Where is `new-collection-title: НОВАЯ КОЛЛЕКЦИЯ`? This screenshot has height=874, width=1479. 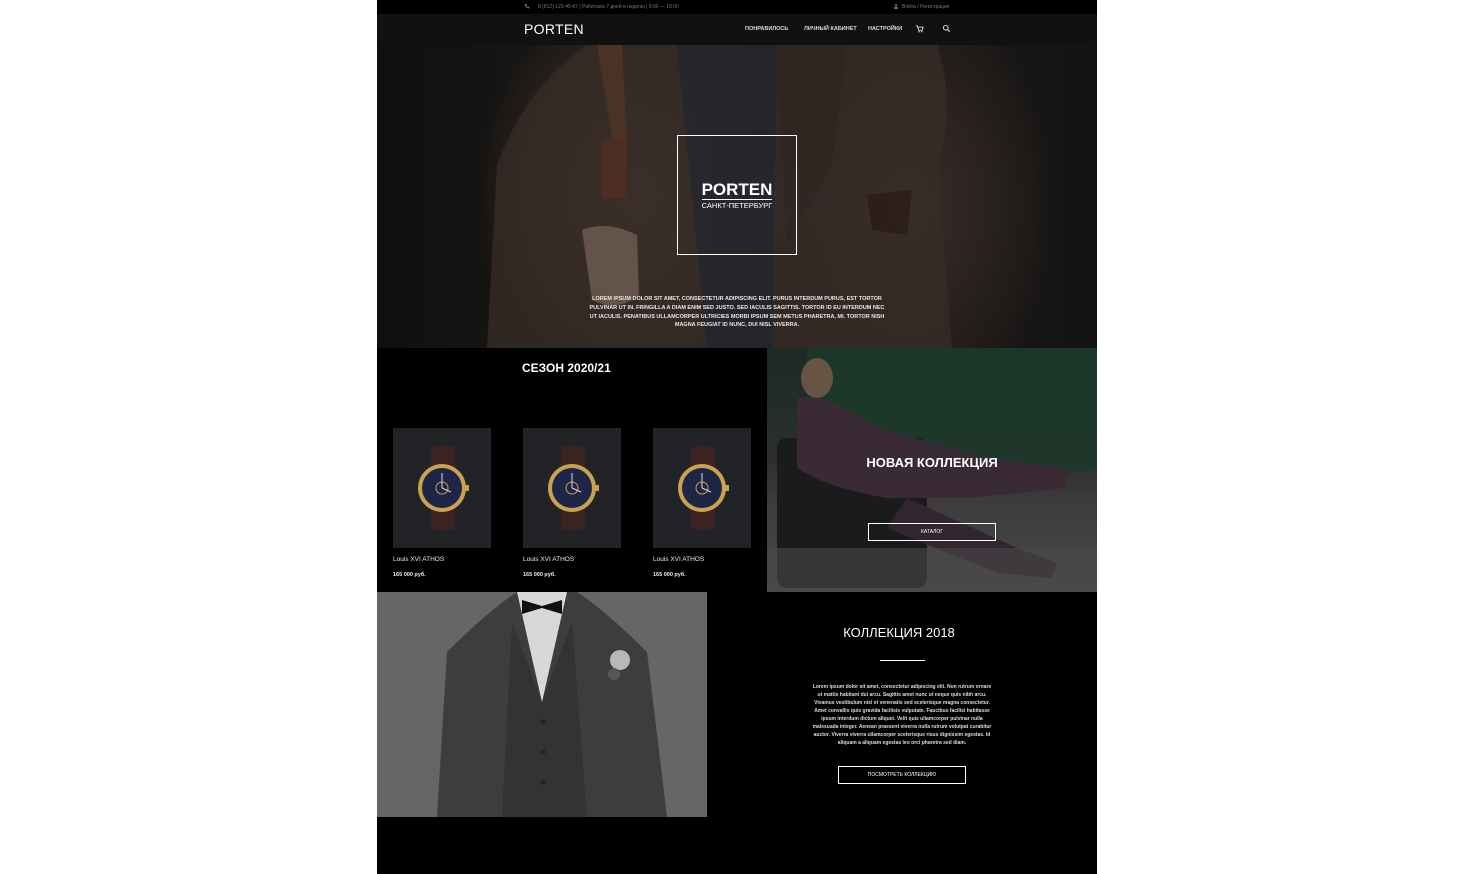 new-collection-title: НОВАЯ КОЛЛЕКЦИЯ is located at coordinates (932, 462).